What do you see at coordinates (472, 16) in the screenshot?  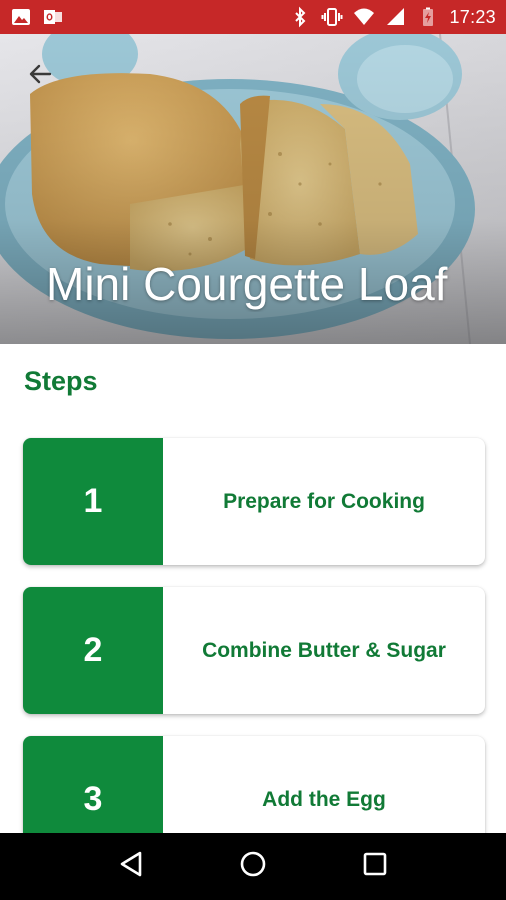 I see `status-time: 17:23` at bounding box center [472, 16].